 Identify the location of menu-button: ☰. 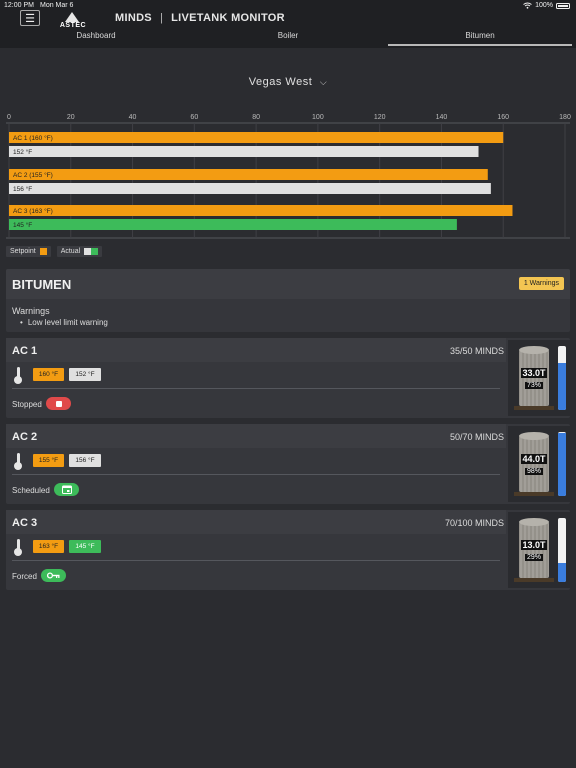
(30, 18).